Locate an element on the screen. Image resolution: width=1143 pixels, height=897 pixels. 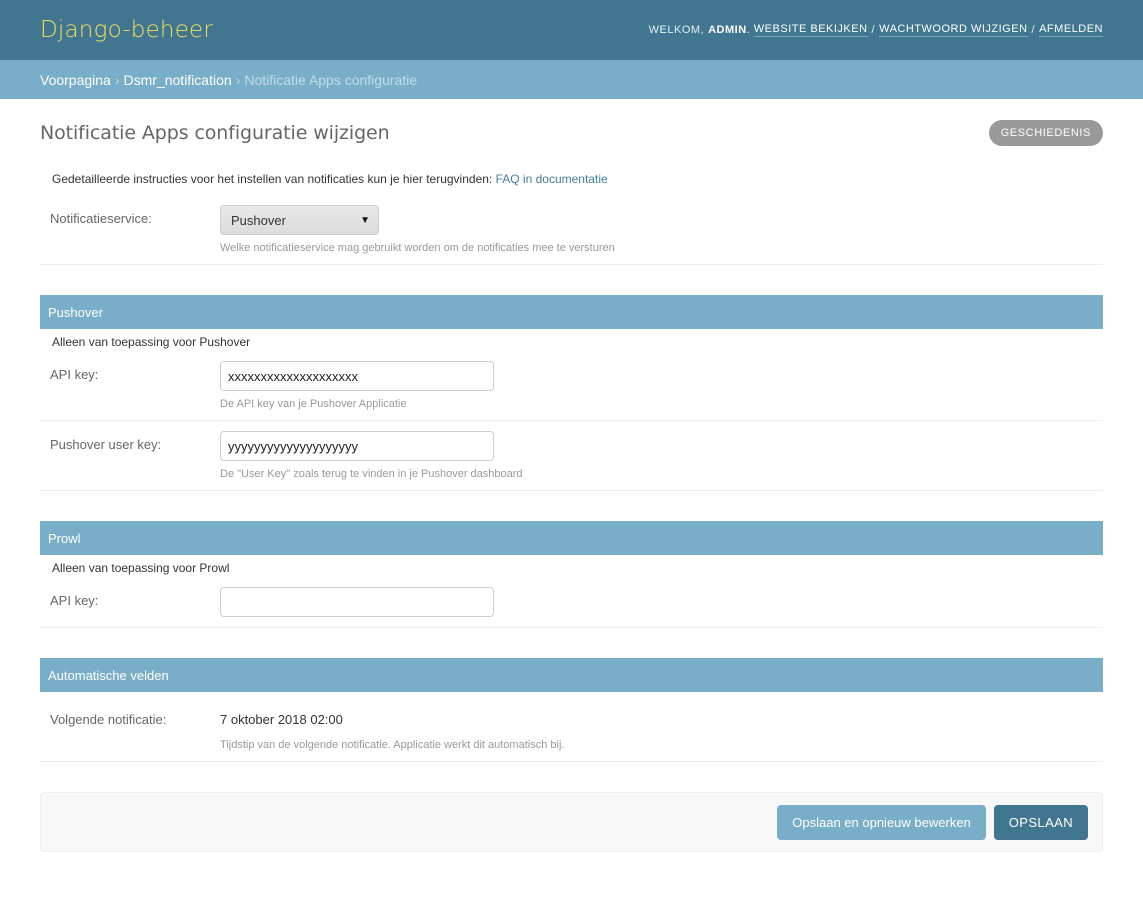
notification-service-select: Pushover ▼ is located at coordinates (299, 220).